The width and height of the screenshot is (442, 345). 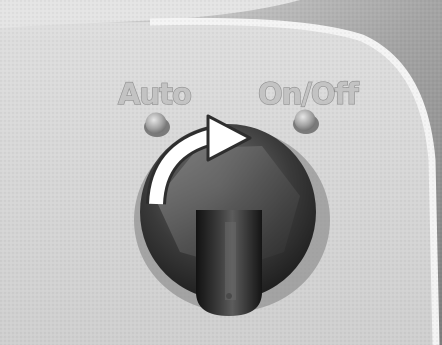 What do you see at coordinates (230, 261) in the screenshot?
I see `knob-grip-highlight` at bounding box center [230, 261].